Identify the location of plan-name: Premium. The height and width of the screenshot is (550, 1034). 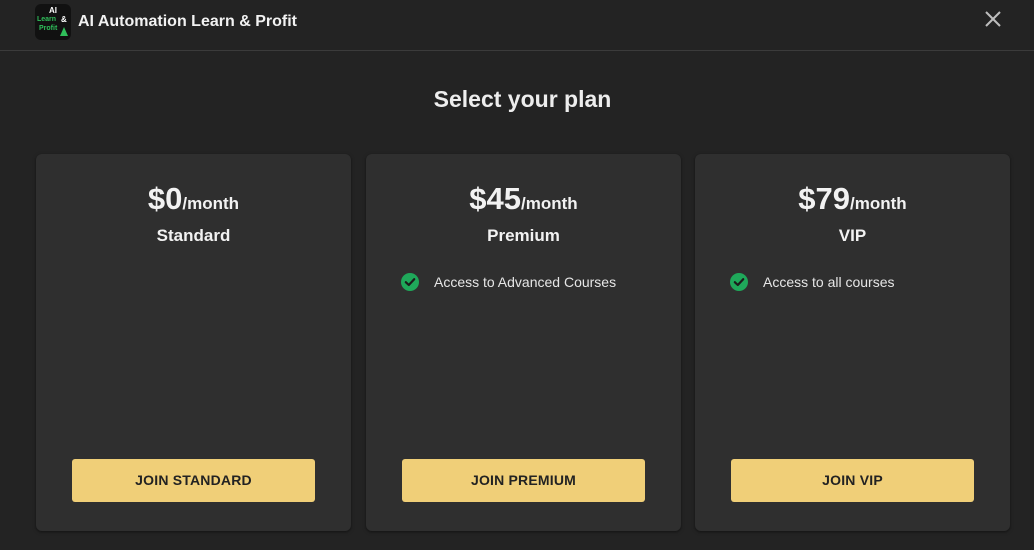
(523, 235).